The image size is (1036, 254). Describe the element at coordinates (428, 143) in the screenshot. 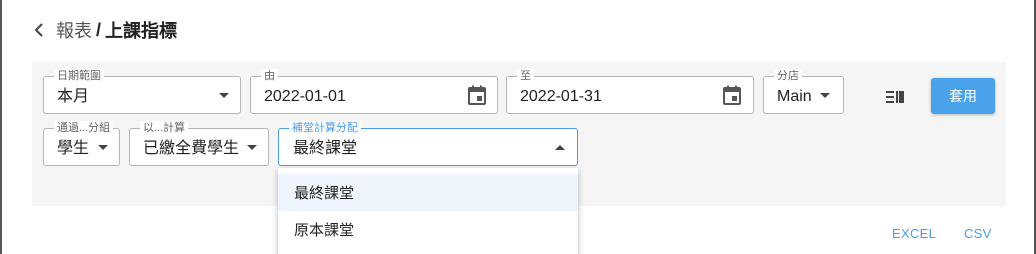

I see `makeup-alloc-select: 補堂計算分配 最終課堂` at that location.